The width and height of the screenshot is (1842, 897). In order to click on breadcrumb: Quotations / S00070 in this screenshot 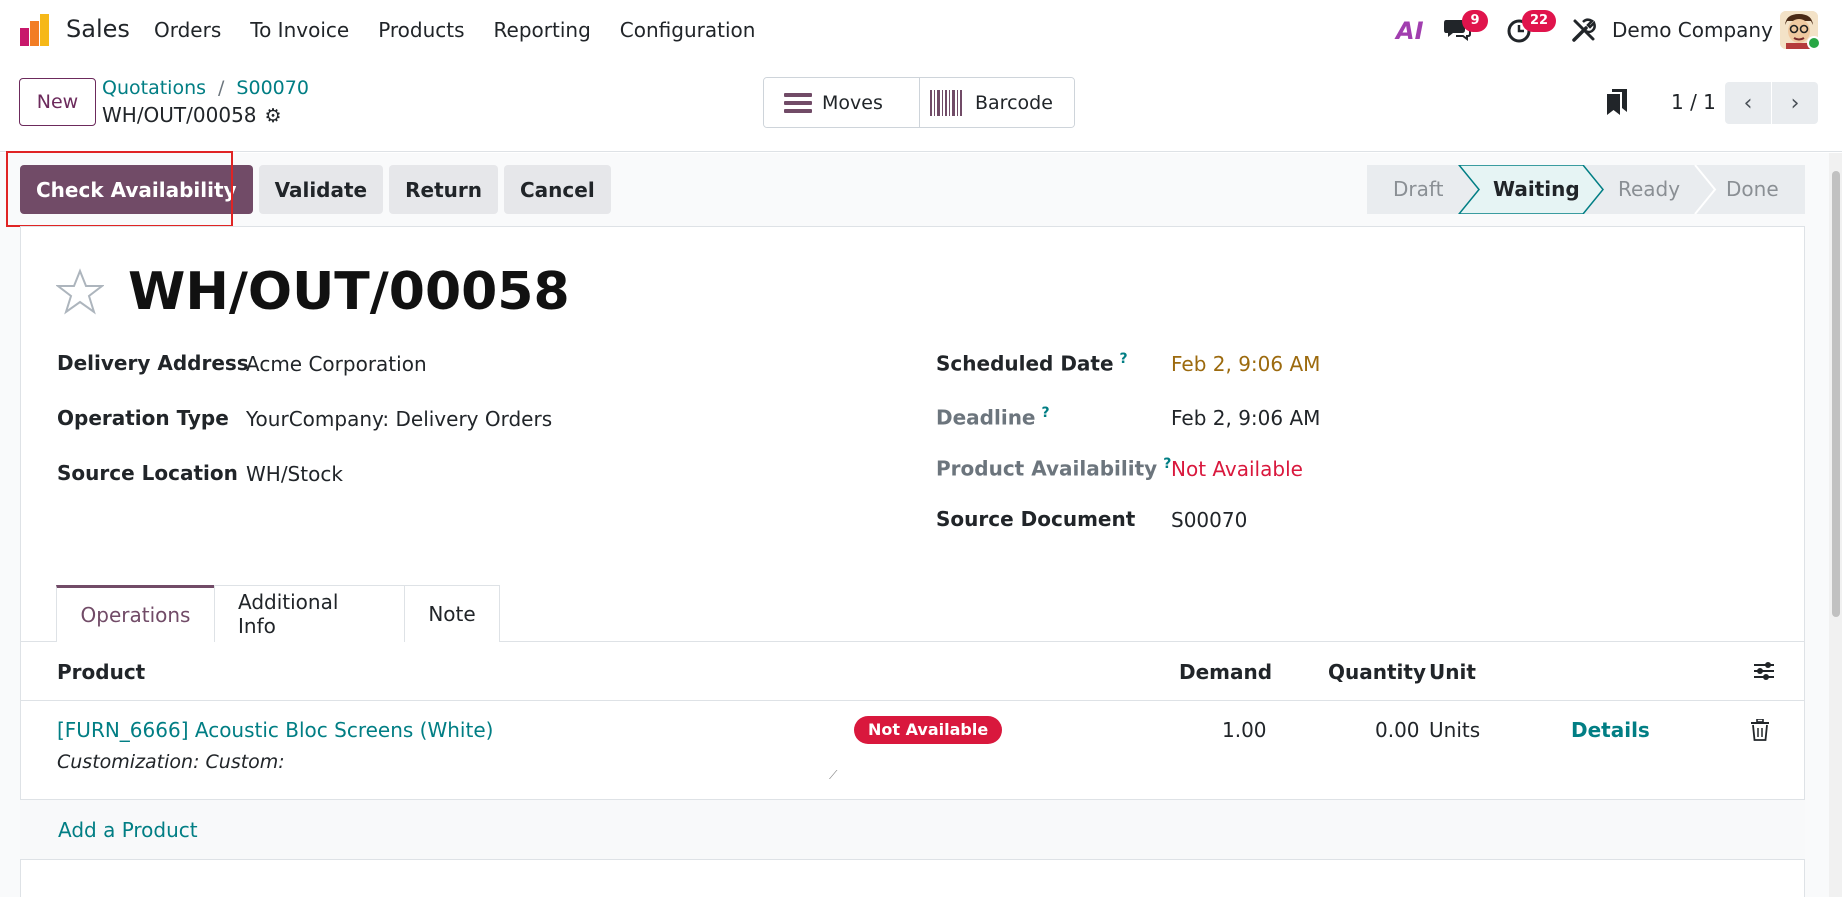, I will do `click(205, 88)`.